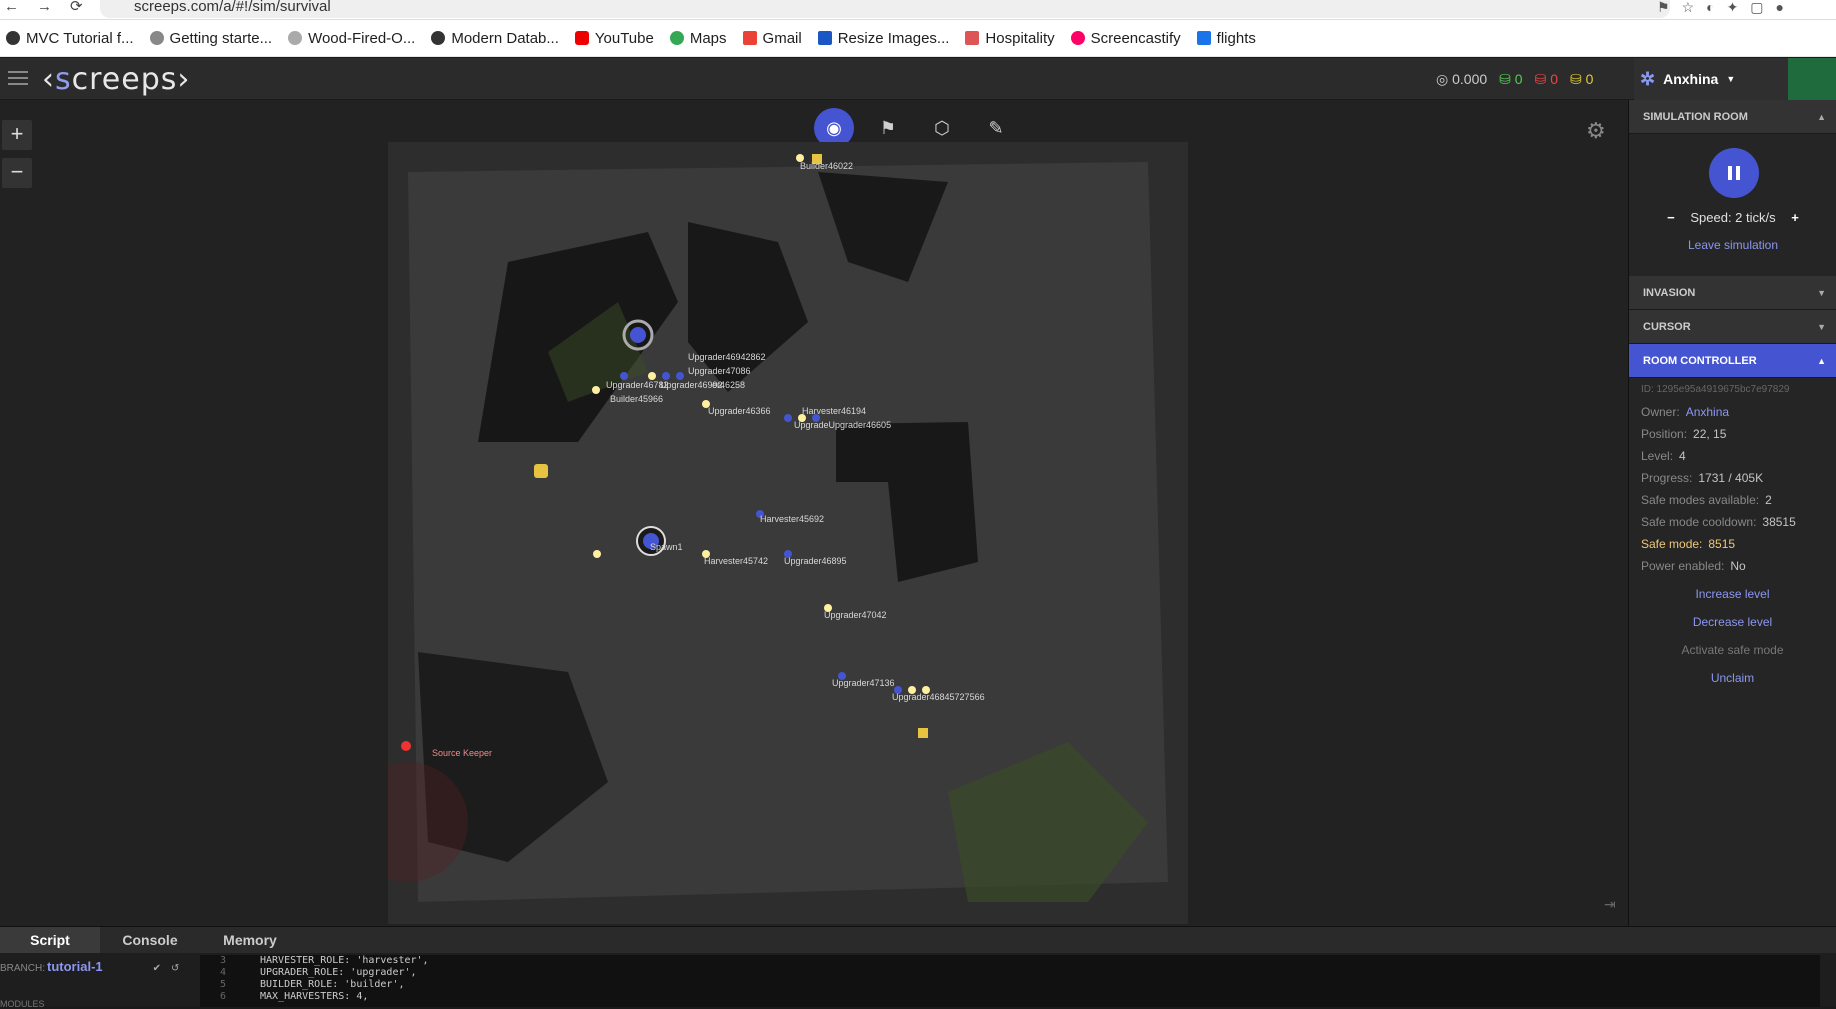  What do you see at coordinates (1732, 622) in the screenshot?
I see `decrease-level-button: Decrease level` at bounding box center [1732, 622].